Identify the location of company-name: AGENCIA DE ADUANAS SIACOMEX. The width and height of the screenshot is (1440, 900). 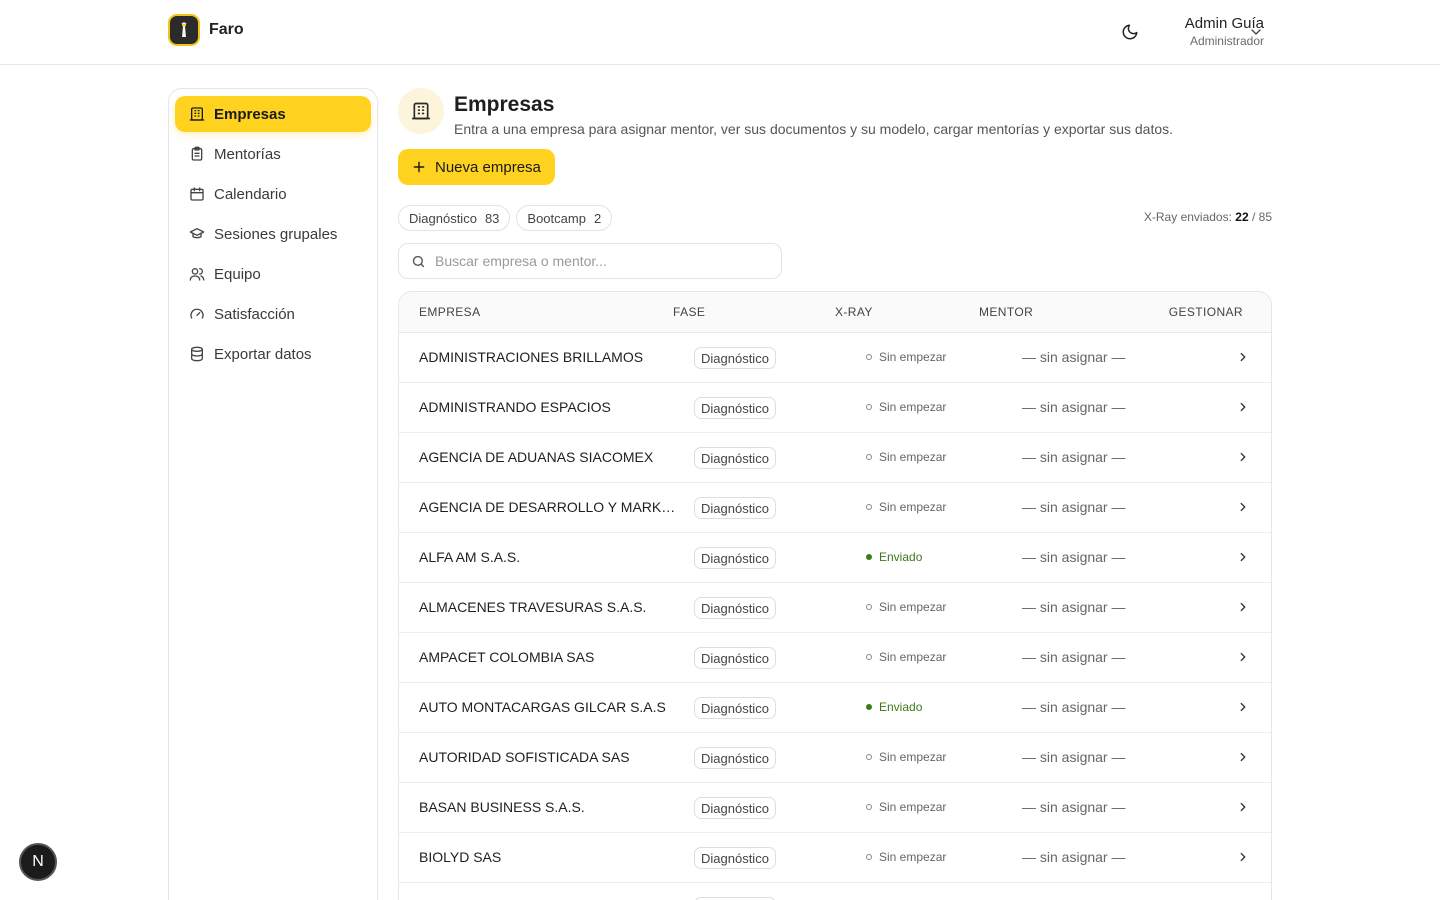
(536, 457).